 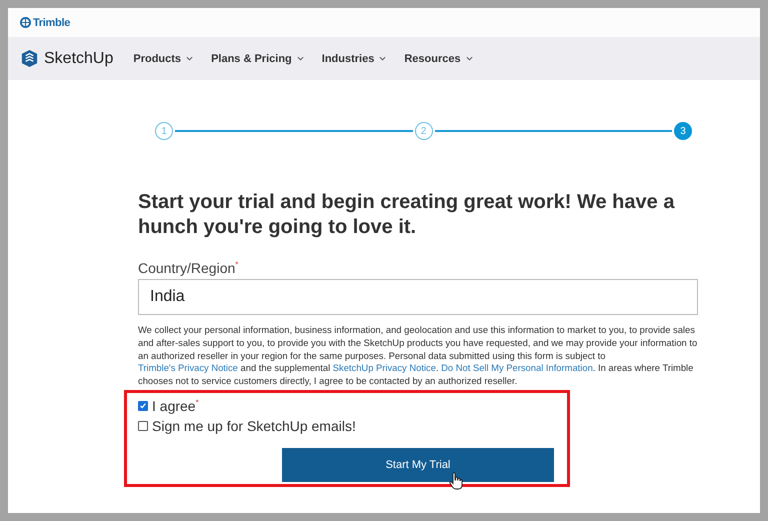 I want to click on privacy-link: Do Not Sell My Personal Information, so click(x=517, y=368).